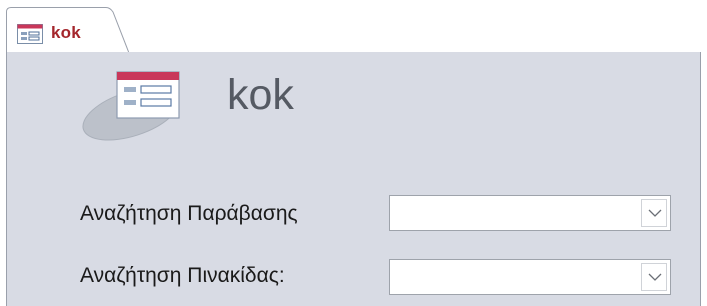  What do you see at coordinates (189, 213) in the screenshot?
I see `search-violation-label: Αναζήτηση Παράβασης` at bounding box center [189, 213].